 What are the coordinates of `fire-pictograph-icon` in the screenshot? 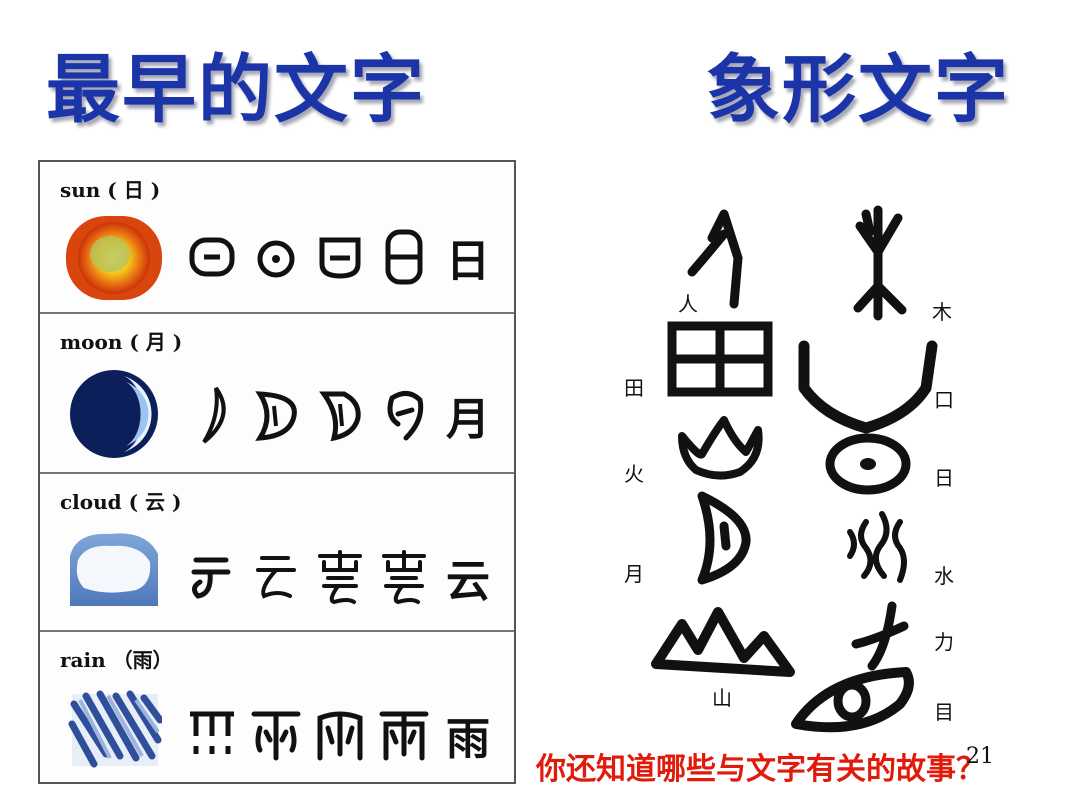 It's located at (720, 448).